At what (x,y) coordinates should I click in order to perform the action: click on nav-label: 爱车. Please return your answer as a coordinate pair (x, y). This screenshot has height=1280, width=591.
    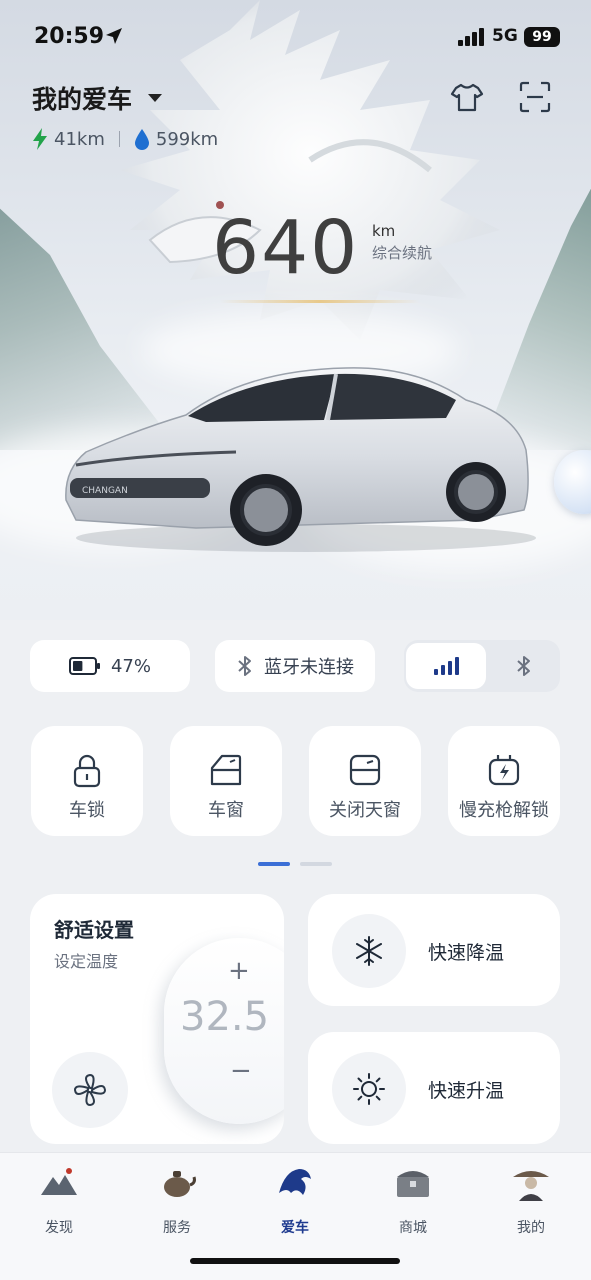
    Looking at the image, I should click on (295, 1228).